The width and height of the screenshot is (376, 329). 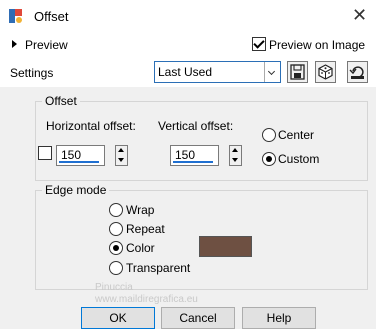 I want to click on randomize-dice-icon, so click(x=325, y=72).